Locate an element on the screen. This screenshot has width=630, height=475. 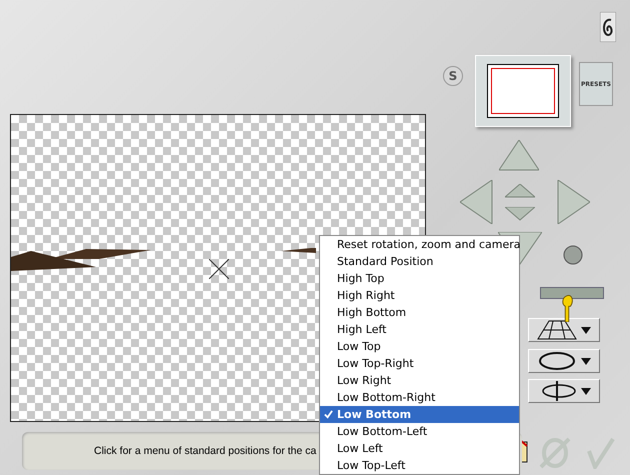
small-down-arrow-icon is located at coordinates (520, 214).